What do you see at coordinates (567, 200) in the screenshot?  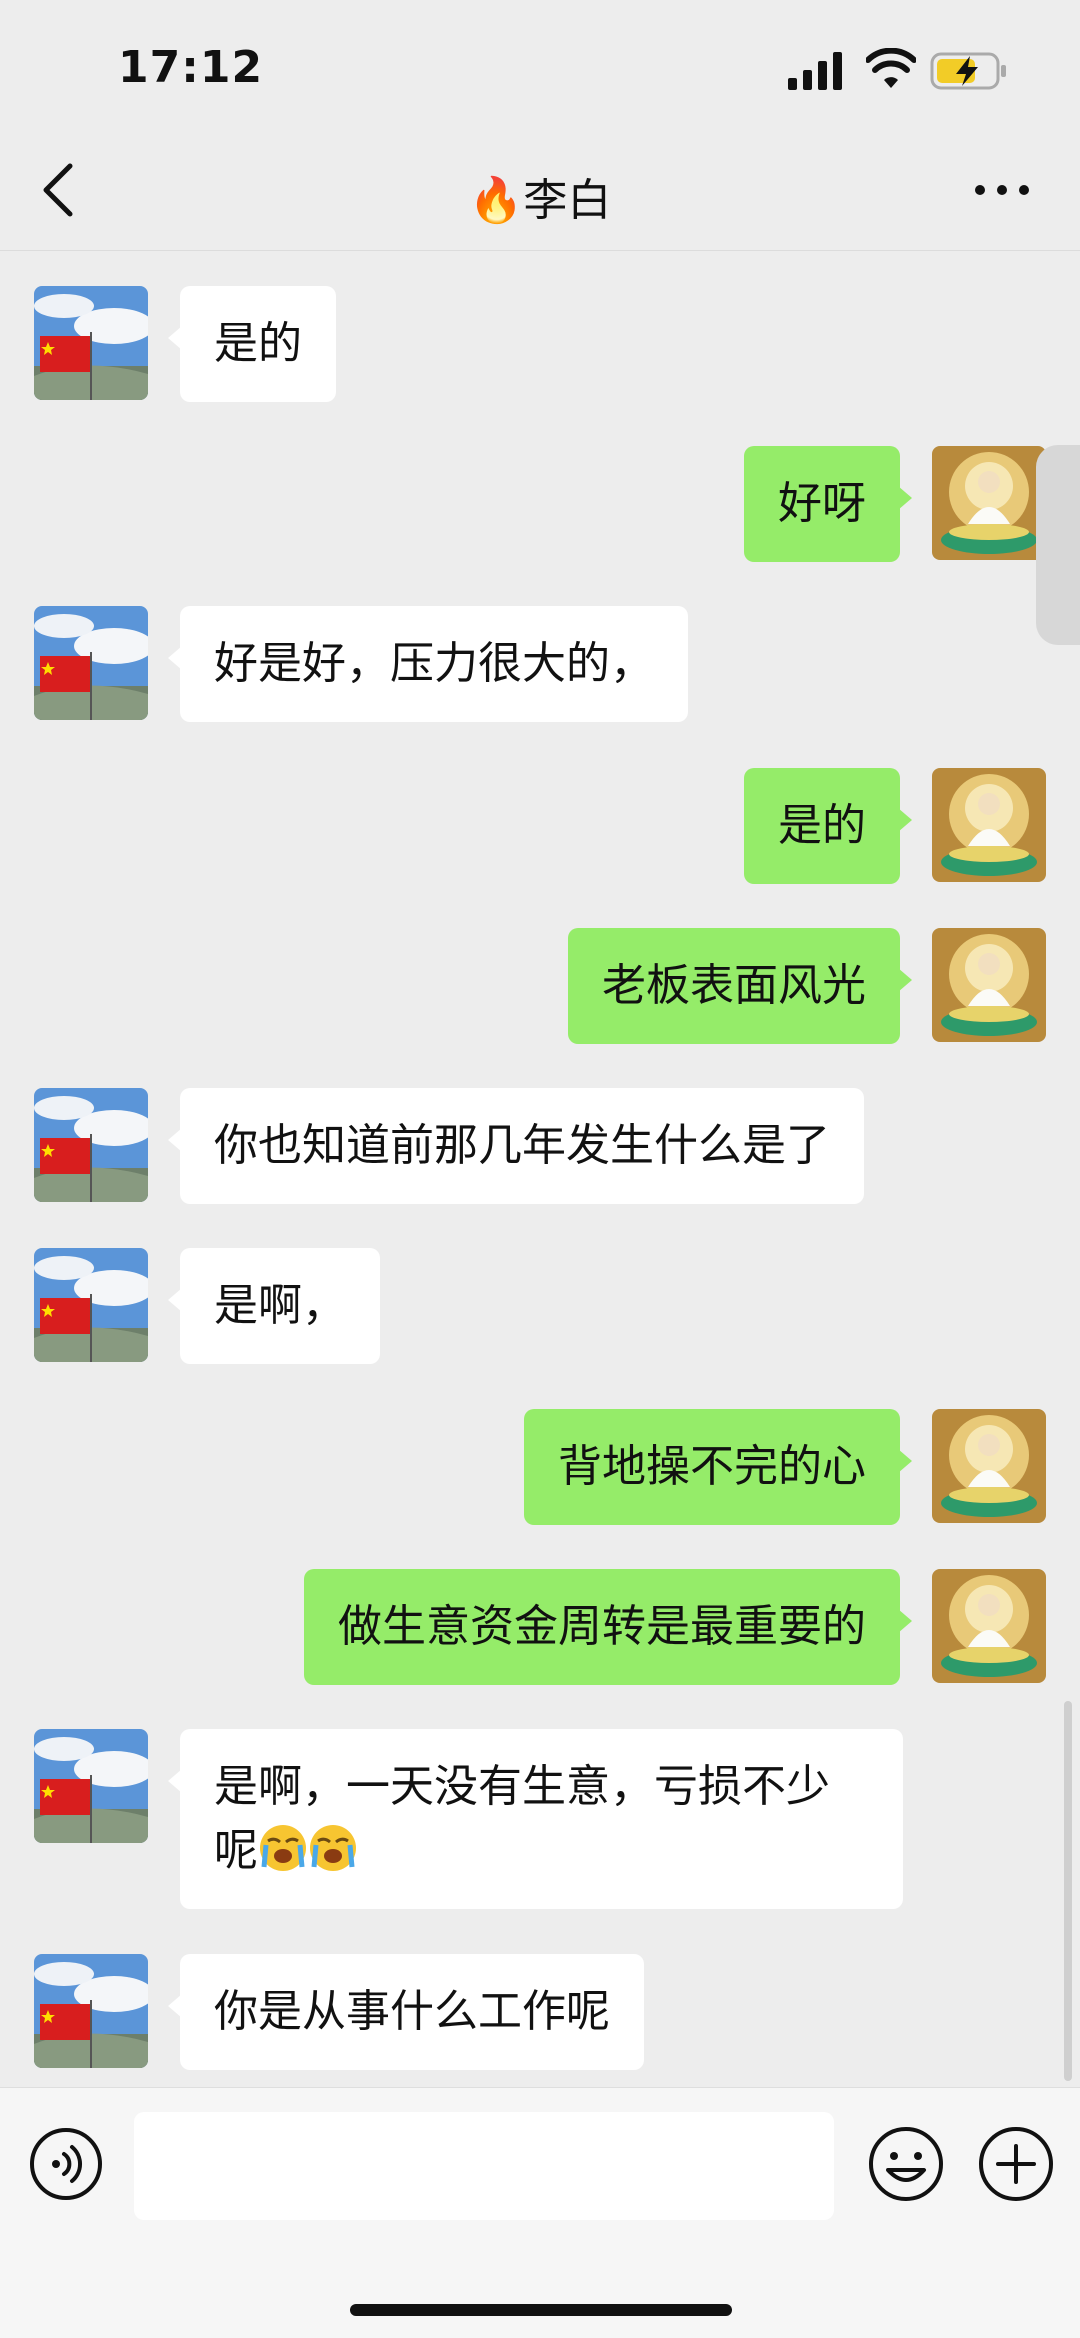 I see `contact-name: 李白` at bounding box center [567, 200].